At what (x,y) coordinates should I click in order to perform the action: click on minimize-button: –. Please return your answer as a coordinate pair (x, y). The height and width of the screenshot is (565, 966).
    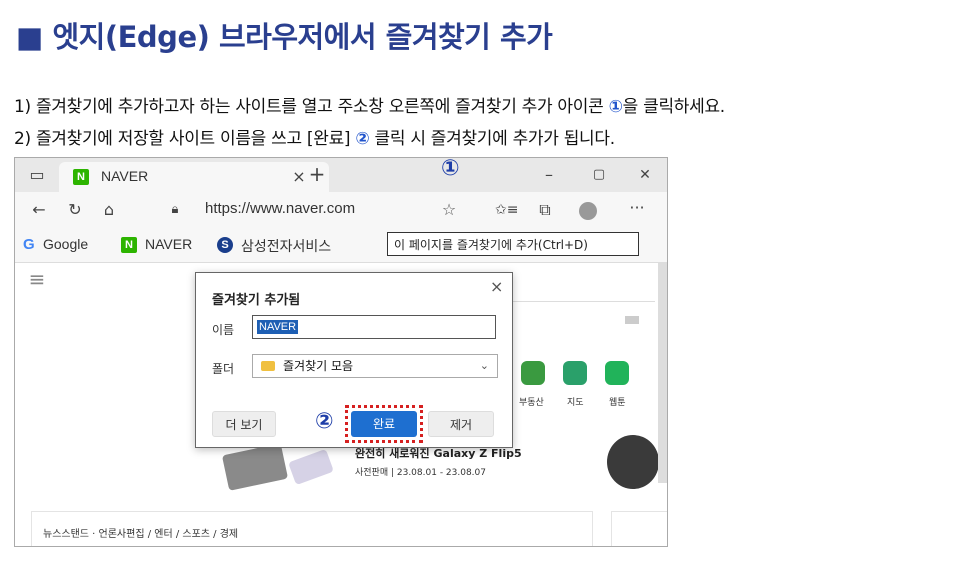
    Looking at the image, I should click on (549, 175).